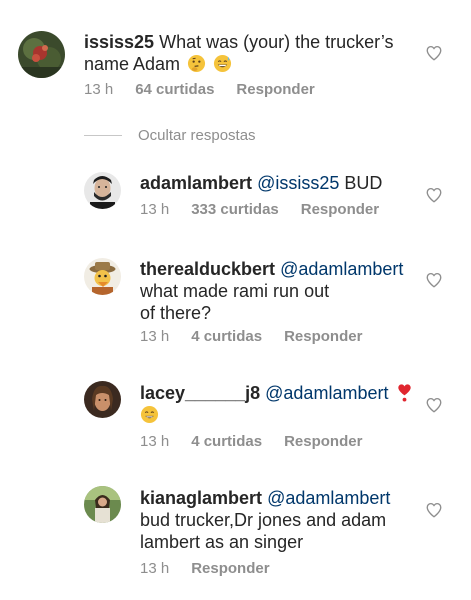  I want to click on avatar-therealduckbert, so click(102, 276).